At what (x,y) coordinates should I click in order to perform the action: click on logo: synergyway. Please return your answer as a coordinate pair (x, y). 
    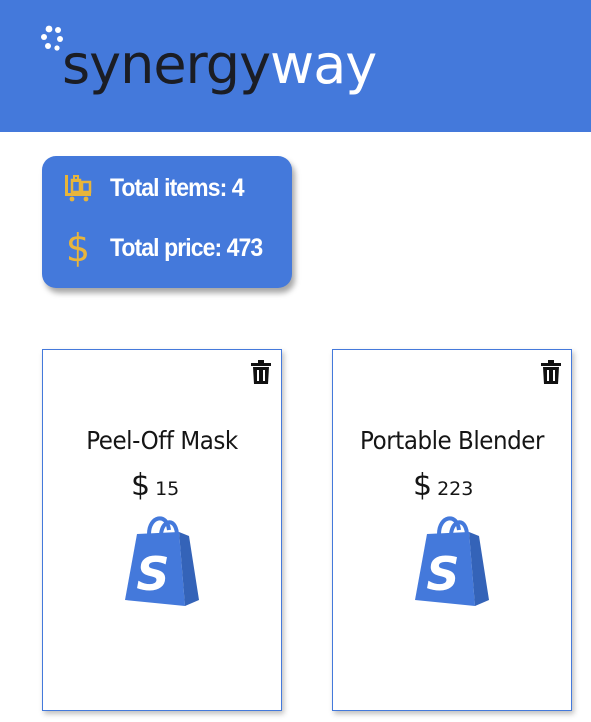
    Looking at the image, I should click on (219, 64).